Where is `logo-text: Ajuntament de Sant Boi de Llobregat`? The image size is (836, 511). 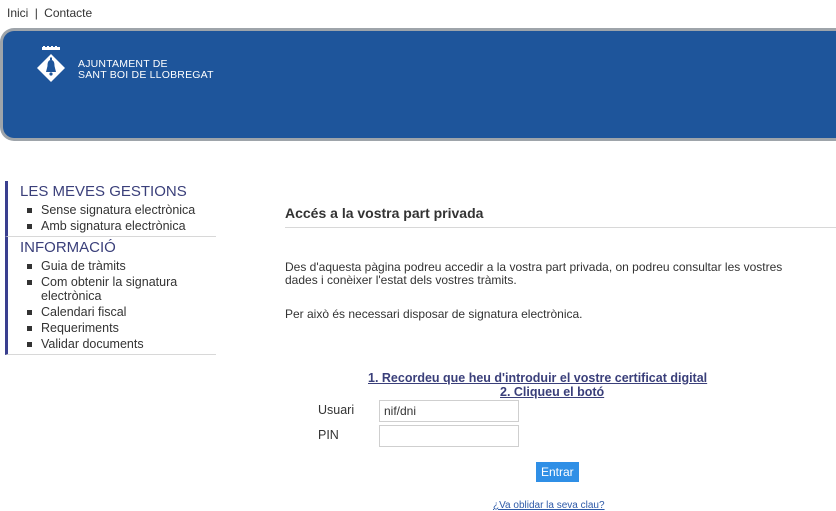
logo-text: Ajuntament de Sant Boi de Llobregat is located at coordinates (146, 70).